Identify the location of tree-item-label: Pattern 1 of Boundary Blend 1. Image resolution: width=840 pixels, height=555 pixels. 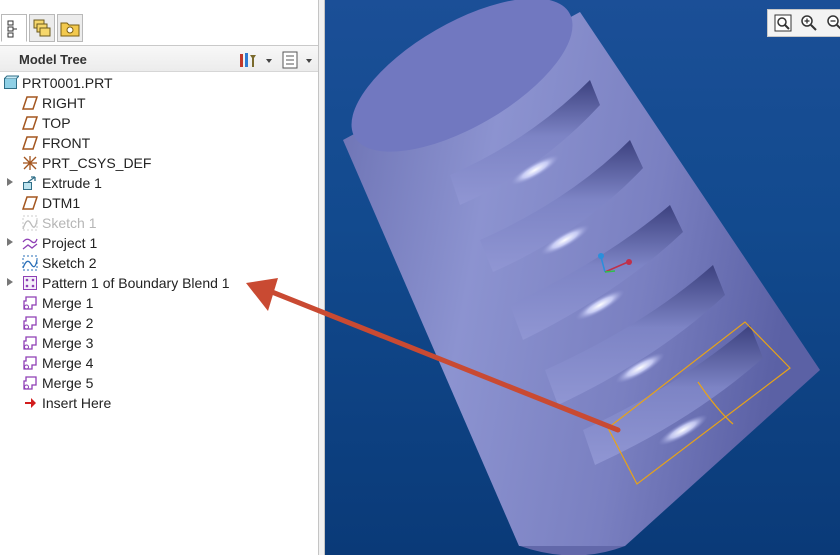
(136, 283).